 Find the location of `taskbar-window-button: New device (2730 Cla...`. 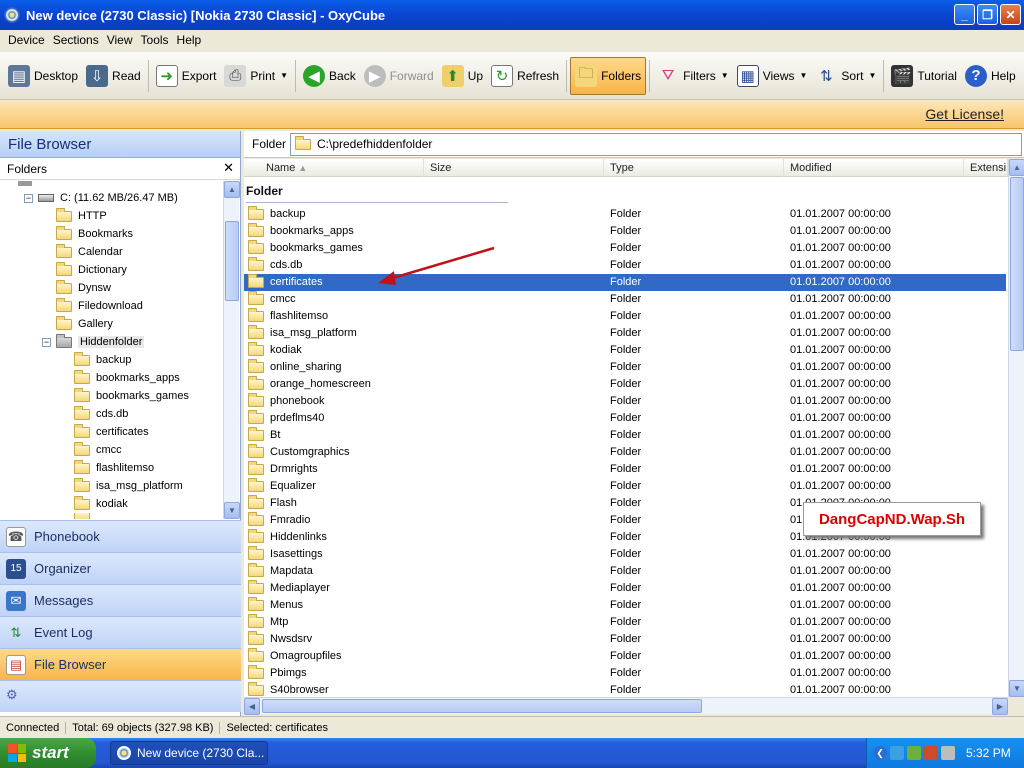

taskbar-window-button: New device (2730 Cla... is located at coordinates (189, 753).